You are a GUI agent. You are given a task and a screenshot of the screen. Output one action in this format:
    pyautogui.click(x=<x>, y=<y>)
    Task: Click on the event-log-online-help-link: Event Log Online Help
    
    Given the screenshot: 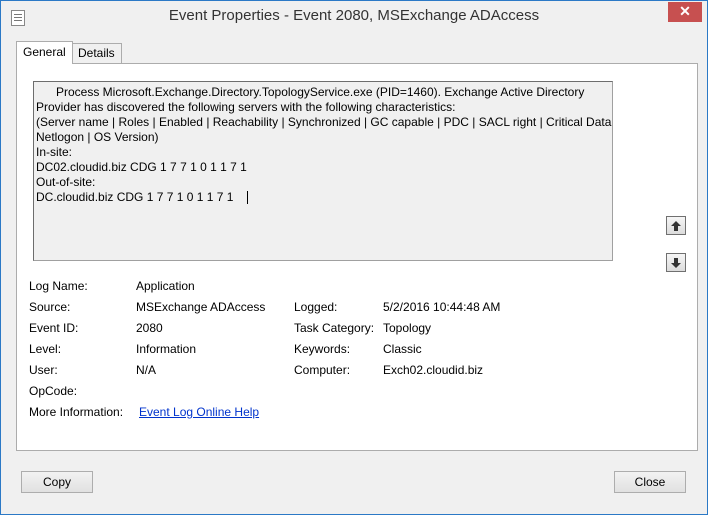 What is the action you would take?
    pyautogui.click(x=199, y=412)
    